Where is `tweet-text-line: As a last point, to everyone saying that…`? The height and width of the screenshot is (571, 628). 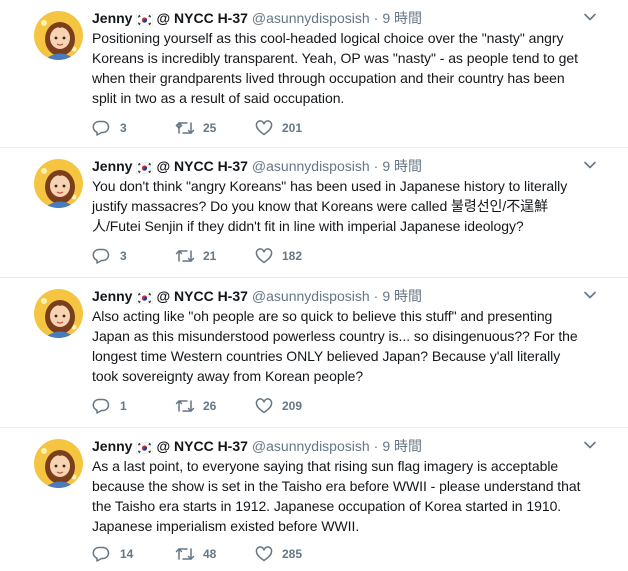 tweet-text-line: As a last point, to everyone saying that… is located at coordinates (325, 466).